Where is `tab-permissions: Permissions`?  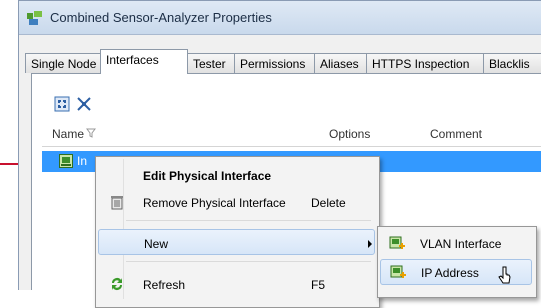 tab-permissions: Permissions is located at coordinates (274, 63).